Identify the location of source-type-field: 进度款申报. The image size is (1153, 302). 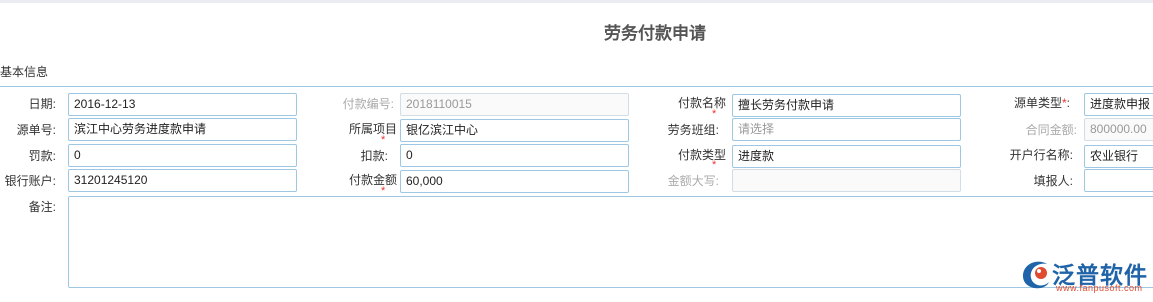
(1118, 104).